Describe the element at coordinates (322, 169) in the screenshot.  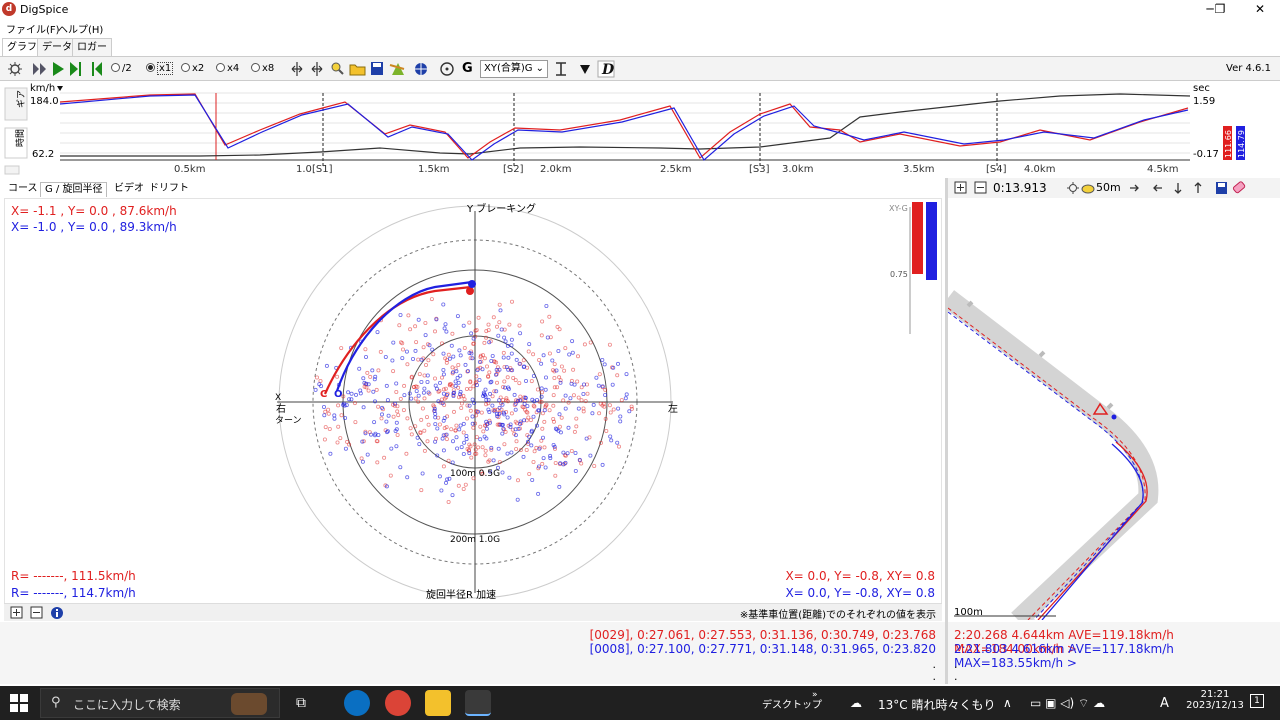
I see `x-label-s1: [S1]` at that location.